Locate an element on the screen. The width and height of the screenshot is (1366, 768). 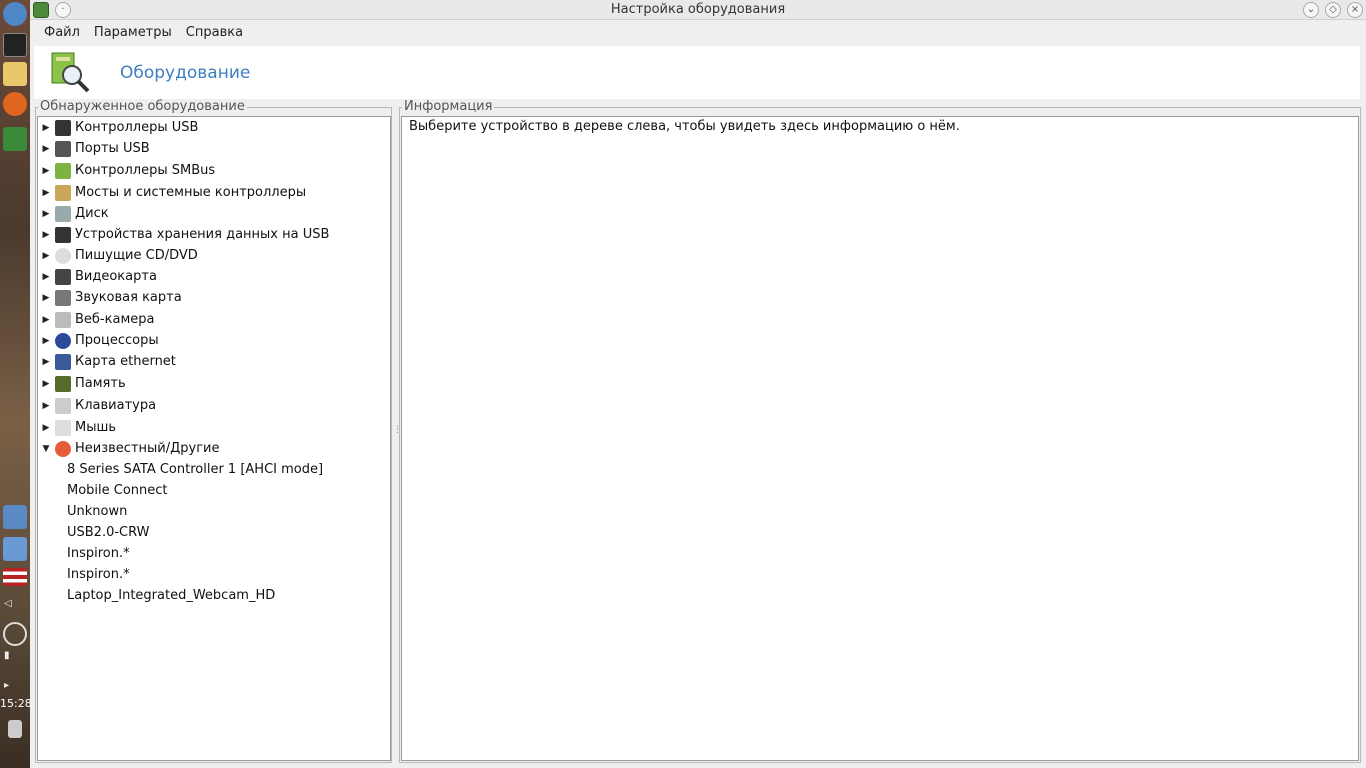
workspace-switcher-icon is located at coordinates (15, 517).